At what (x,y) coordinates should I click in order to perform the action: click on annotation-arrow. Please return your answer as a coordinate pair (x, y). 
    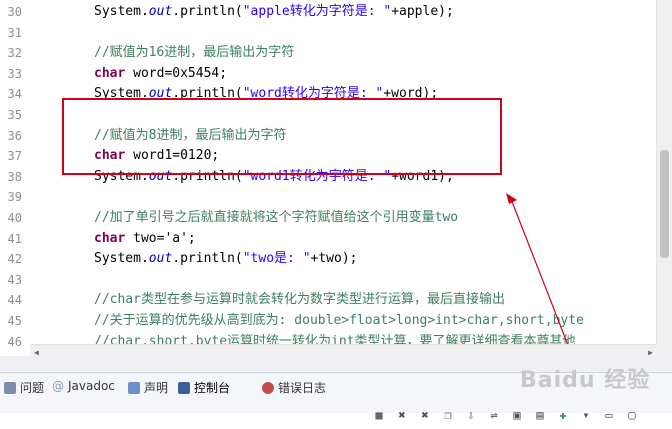
    Looking at the image, I should click on (540, 275).